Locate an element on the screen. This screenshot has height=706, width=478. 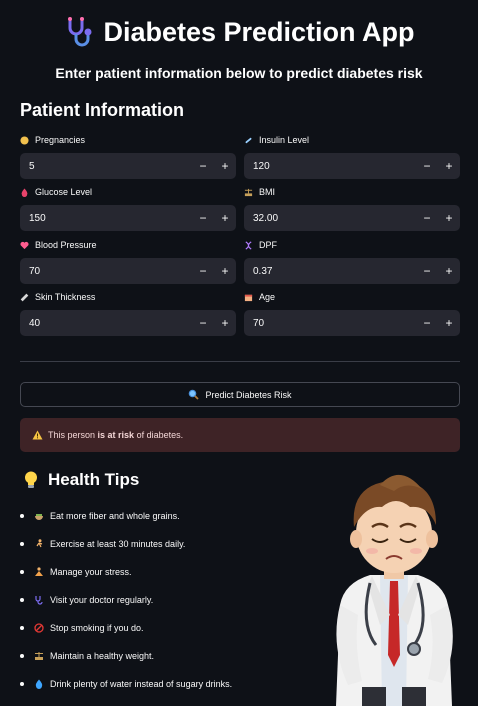
list-item: Manage your stress. is located at coordinates (126, 572).